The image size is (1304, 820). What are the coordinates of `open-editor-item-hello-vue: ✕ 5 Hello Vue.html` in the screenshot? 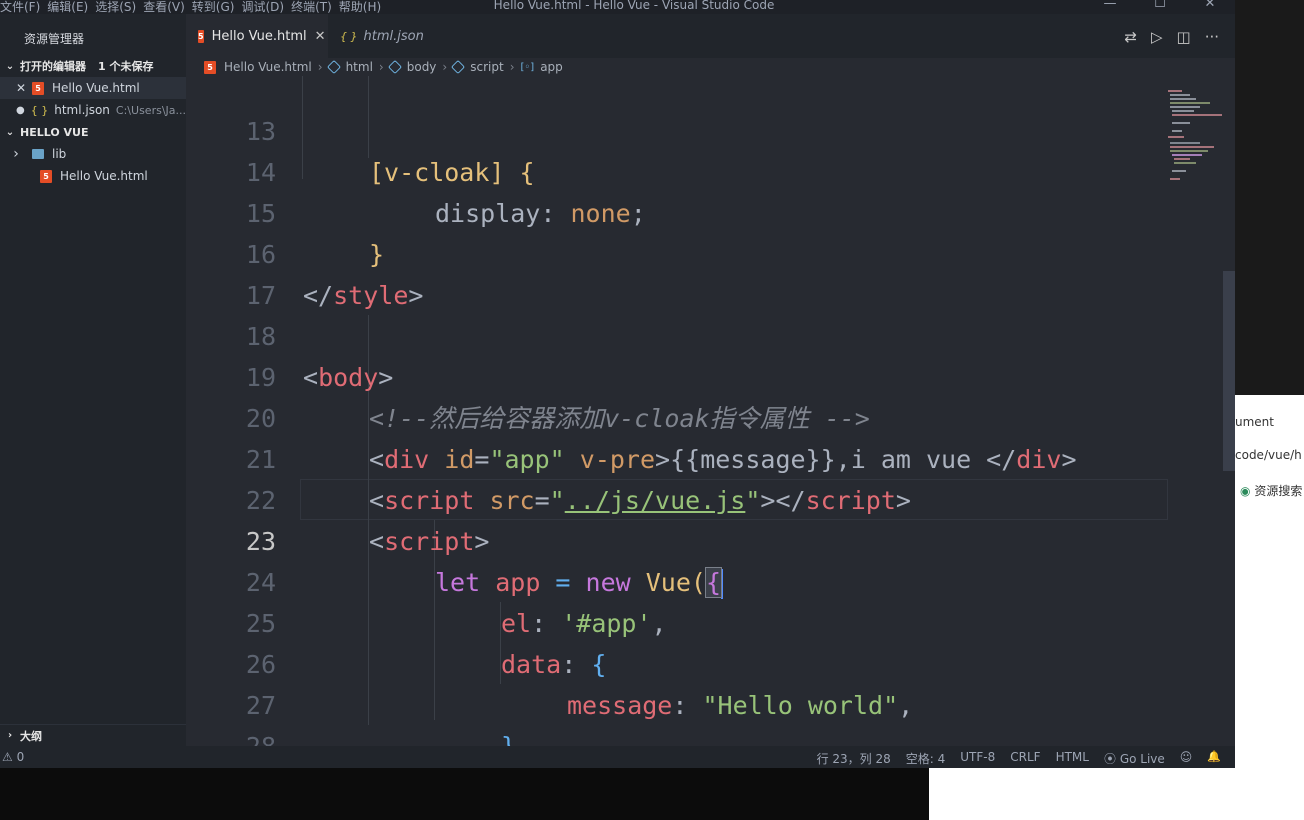 It's located at (93, 88).